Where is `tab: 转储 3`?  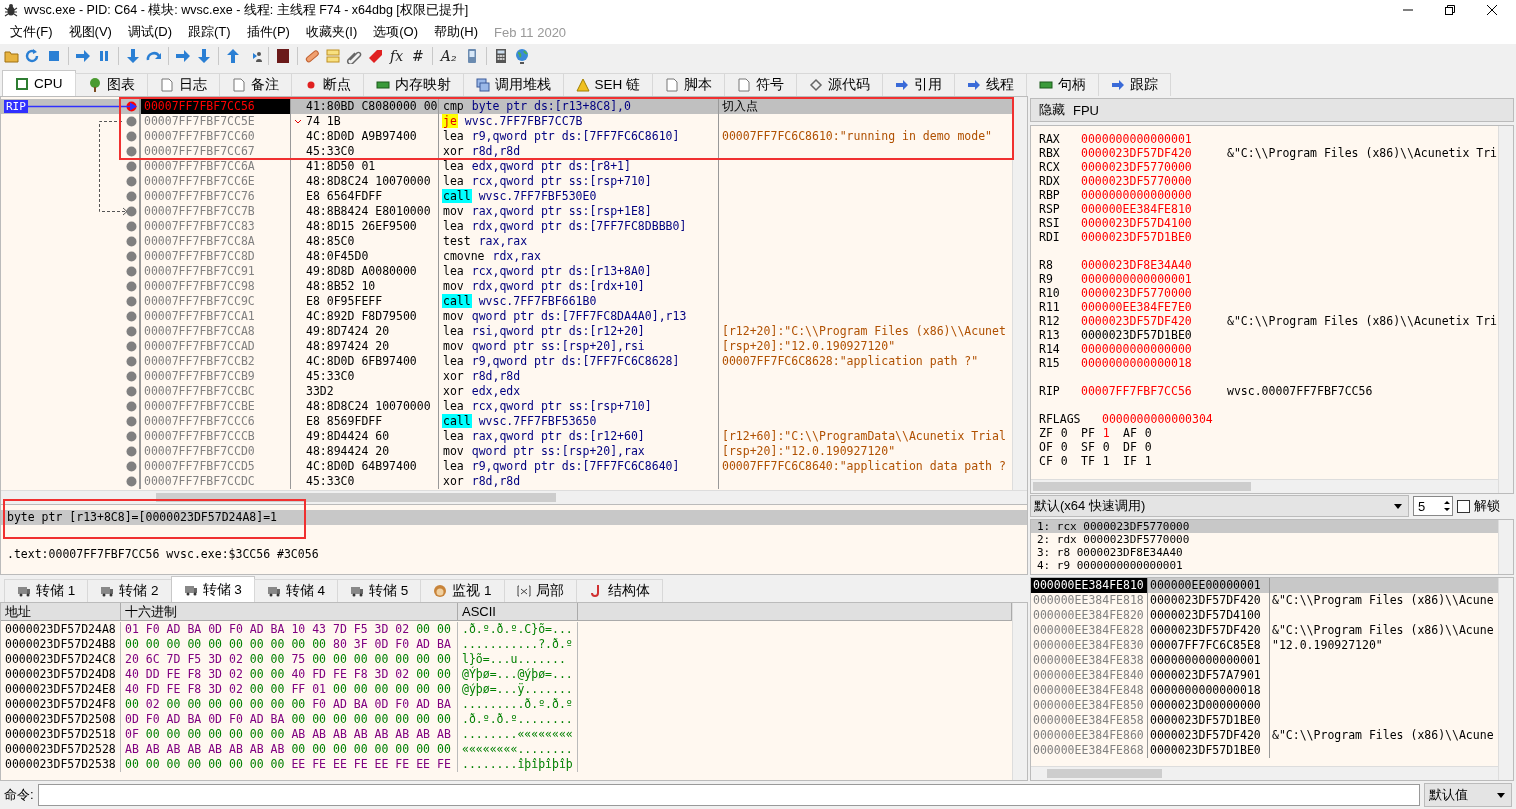
tab: 转储 3 is located at coordinates (212, 589).